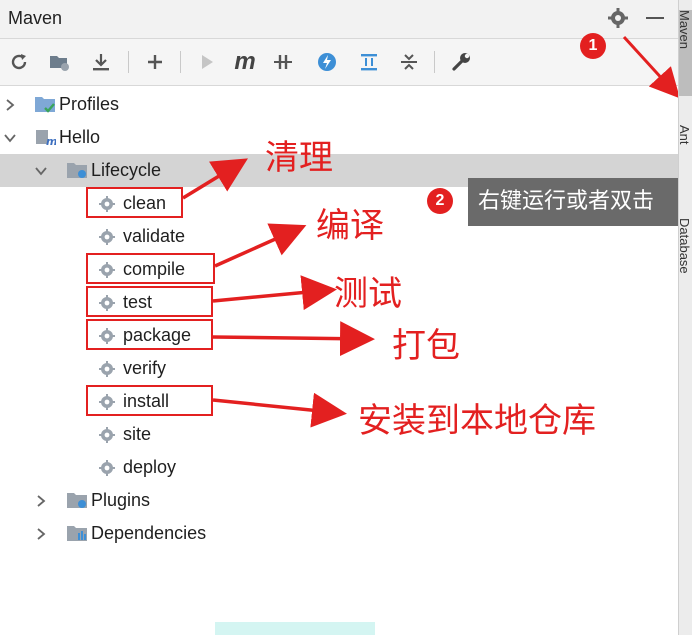  Describe the element at coordinates (685, 30) in the screenshot. I see `side-tab-label: Maven` at that location.